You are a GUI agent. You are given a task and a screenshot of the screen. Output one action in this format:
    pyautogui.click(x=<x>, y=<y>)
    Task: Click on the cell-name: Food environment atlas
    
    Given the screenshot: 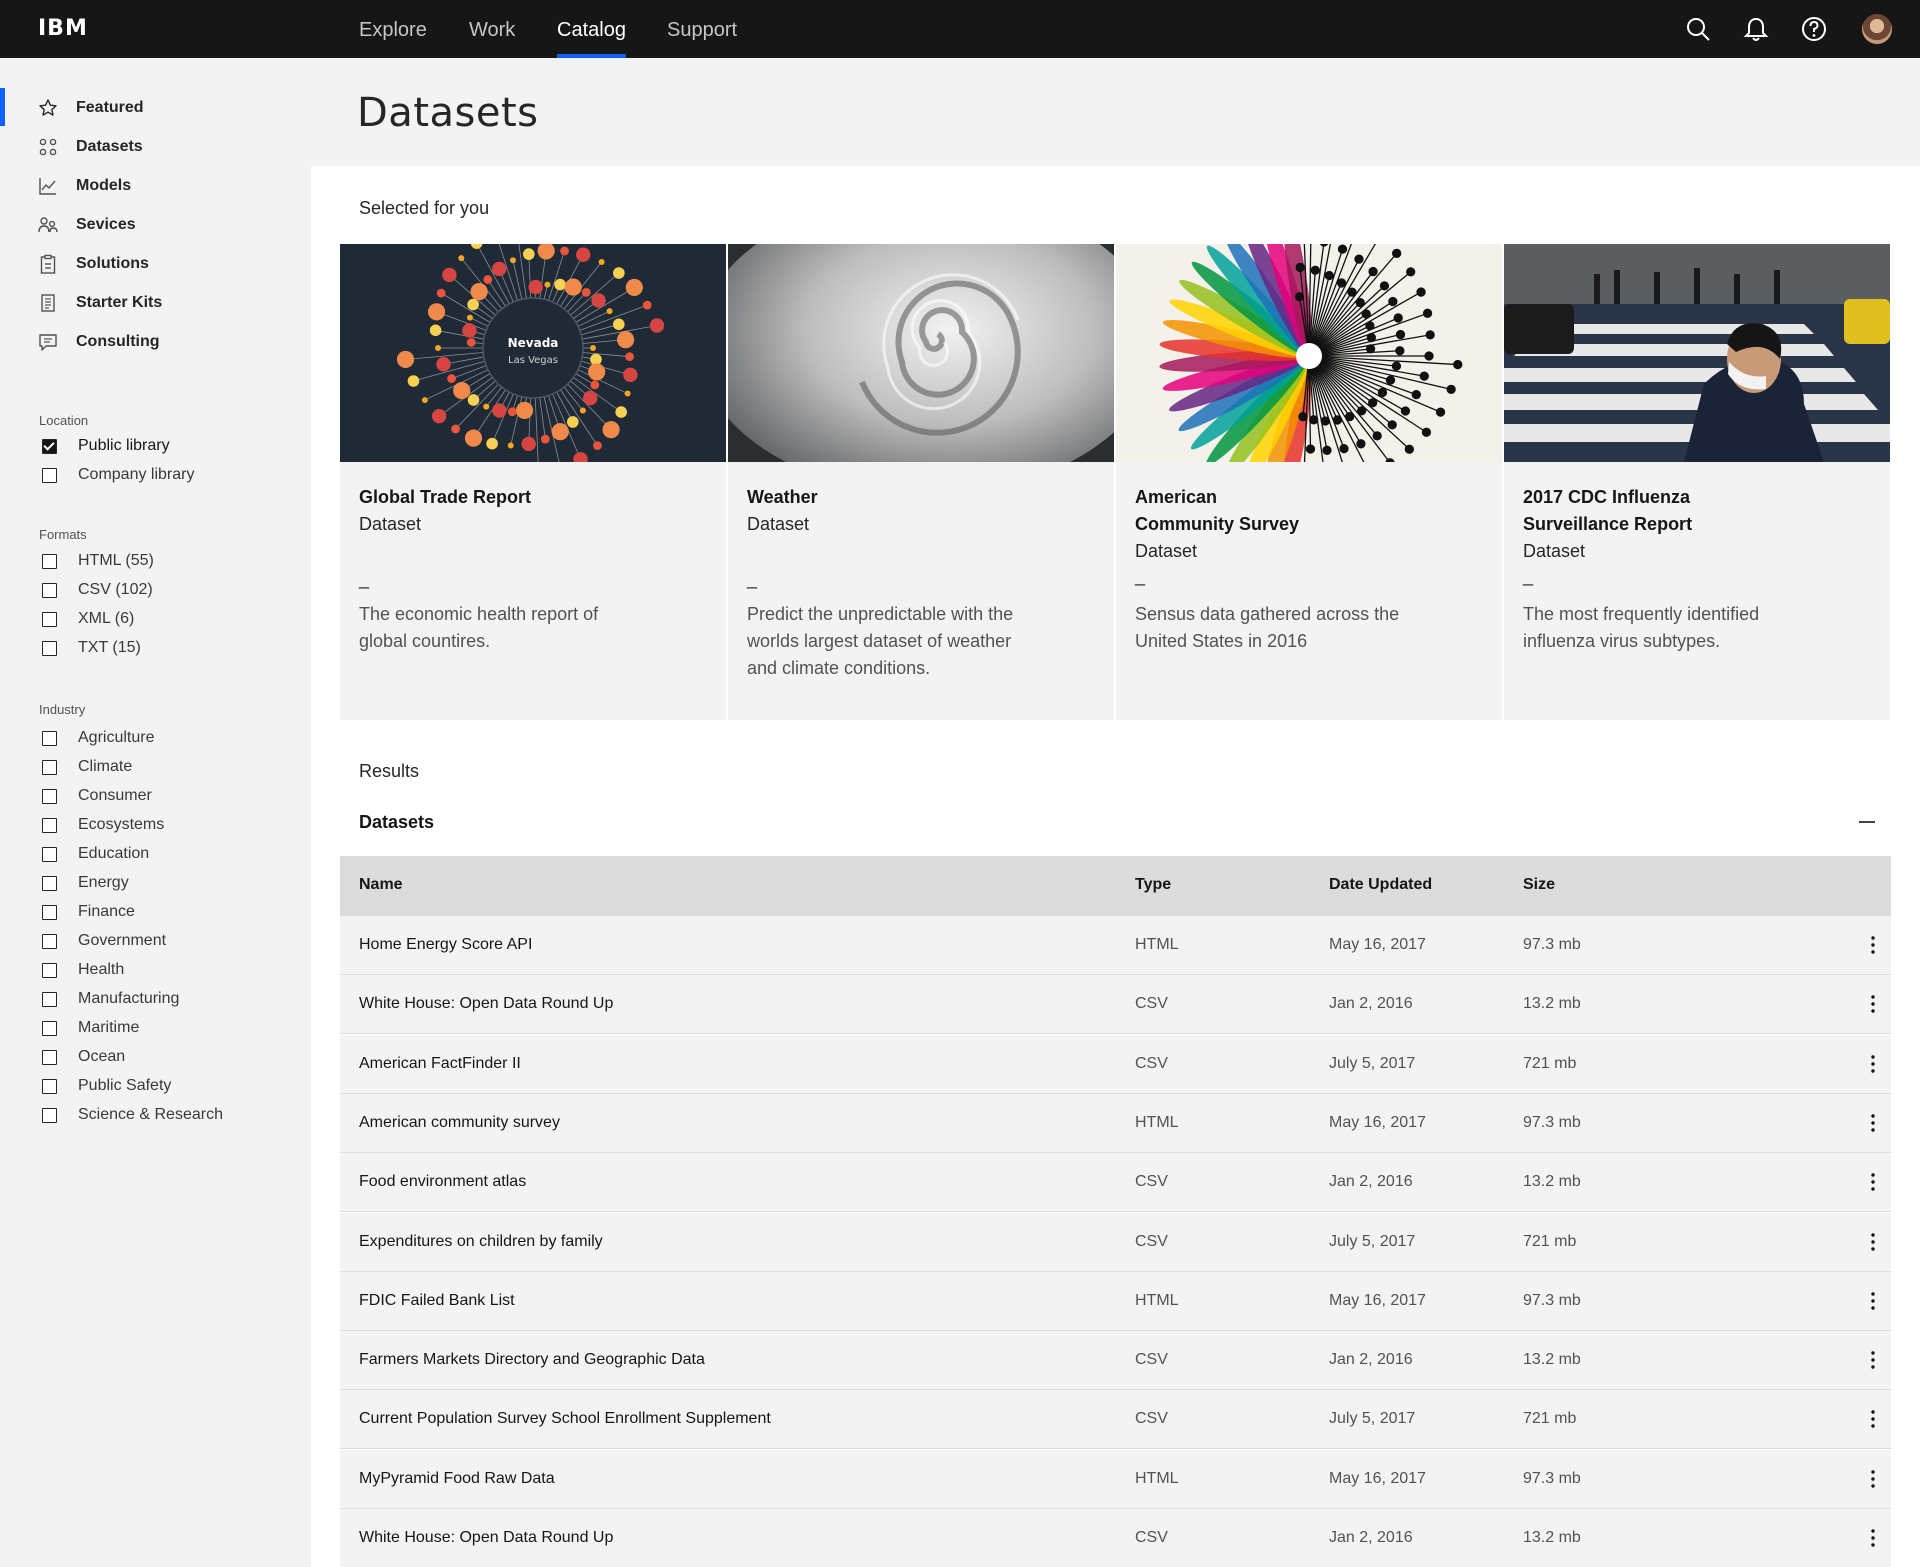 What is the action you would take?
    pyautogui.click(x=443, y=1182)
    